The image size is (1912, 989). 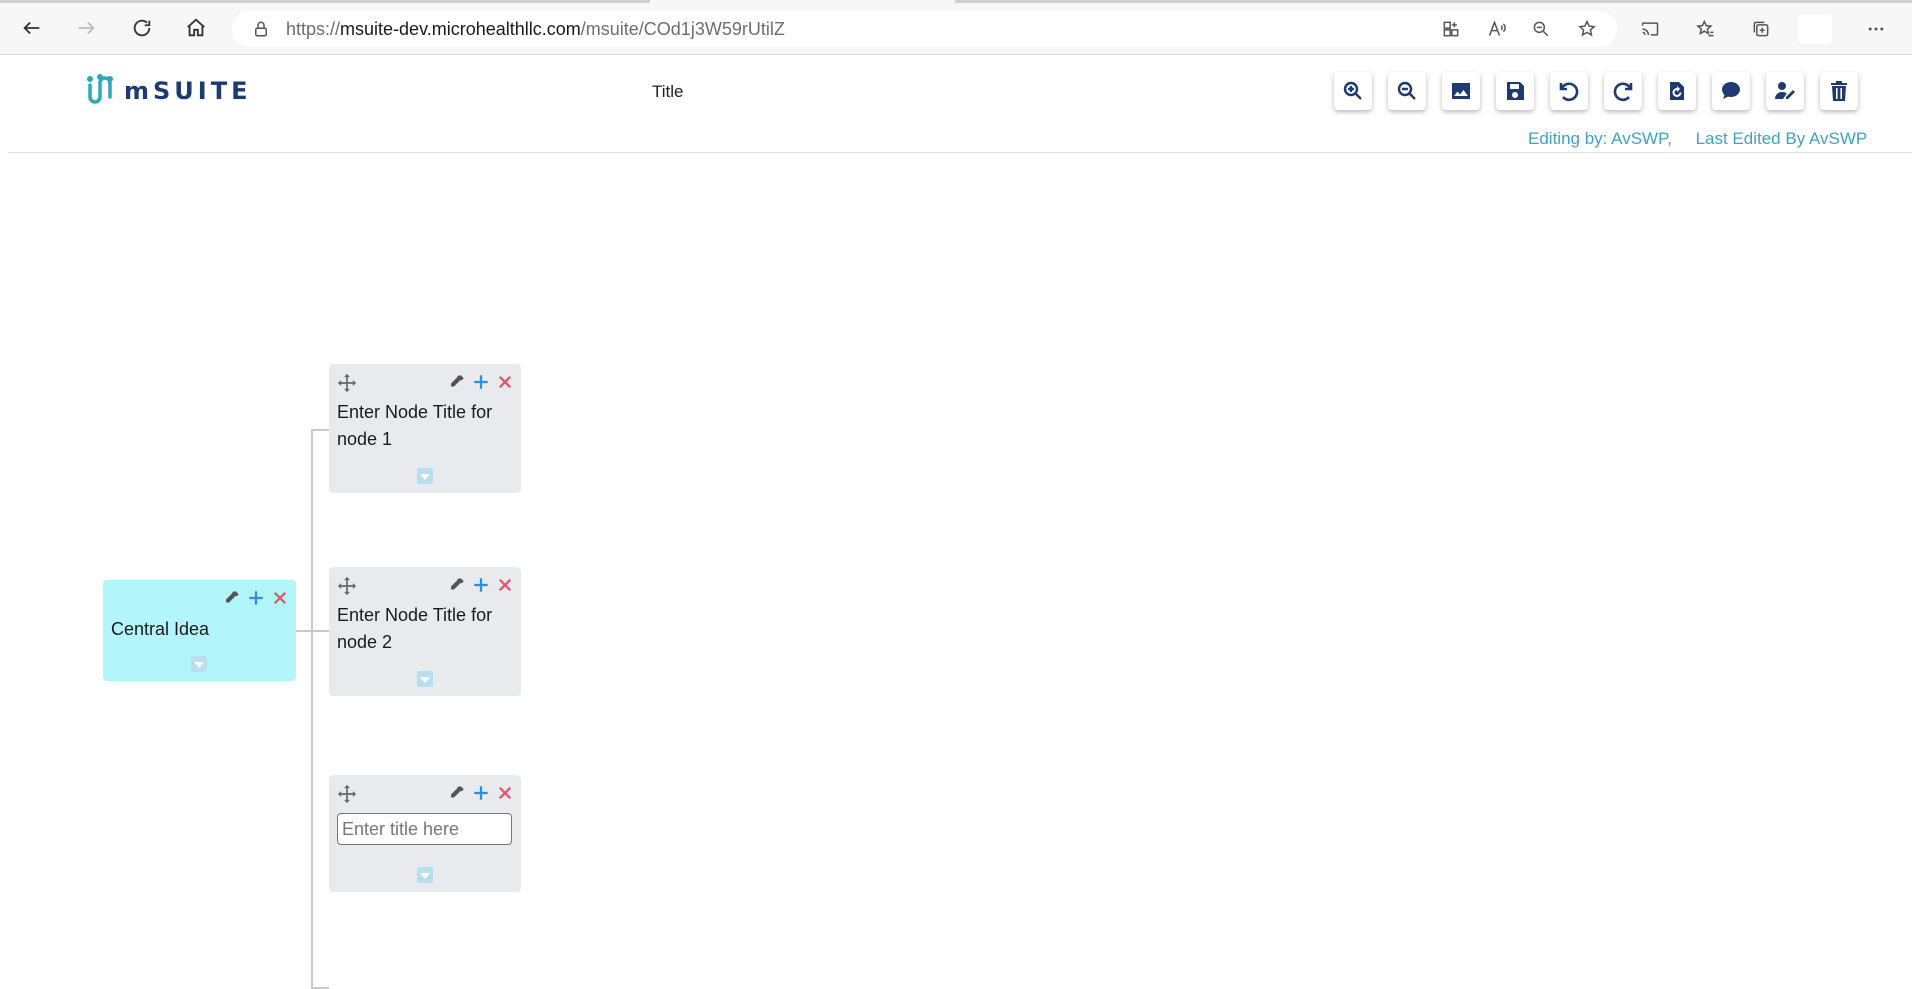 I want to click on undo-icon, so click(x=1569, y=92).